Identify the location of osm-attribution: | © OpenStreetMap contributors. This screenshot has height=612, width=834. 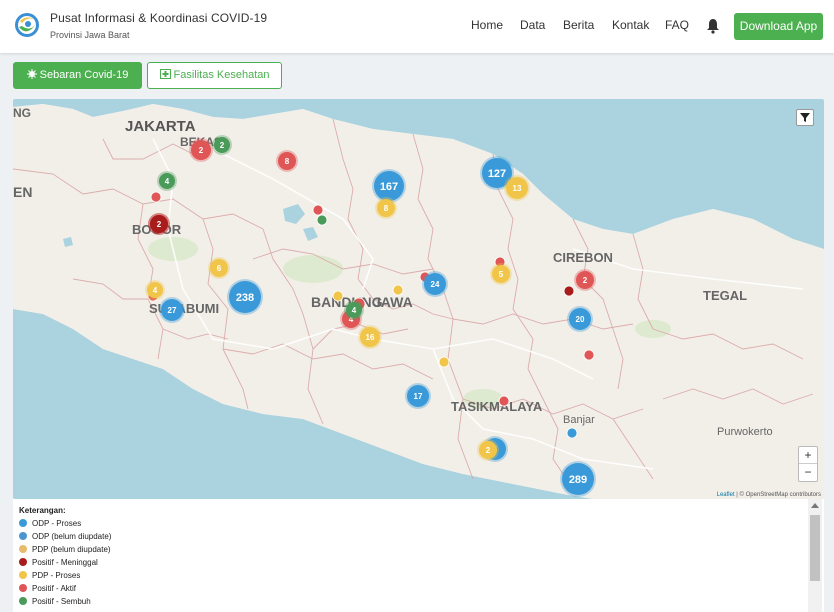
(777, 495).